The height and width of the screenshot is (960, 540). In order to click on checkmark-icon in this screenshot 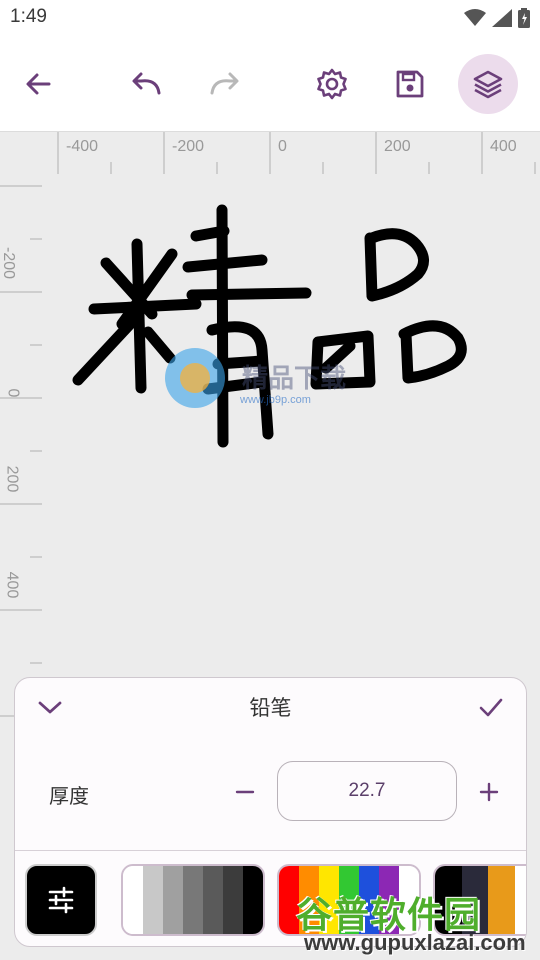, I will do `click(491, 707)`.